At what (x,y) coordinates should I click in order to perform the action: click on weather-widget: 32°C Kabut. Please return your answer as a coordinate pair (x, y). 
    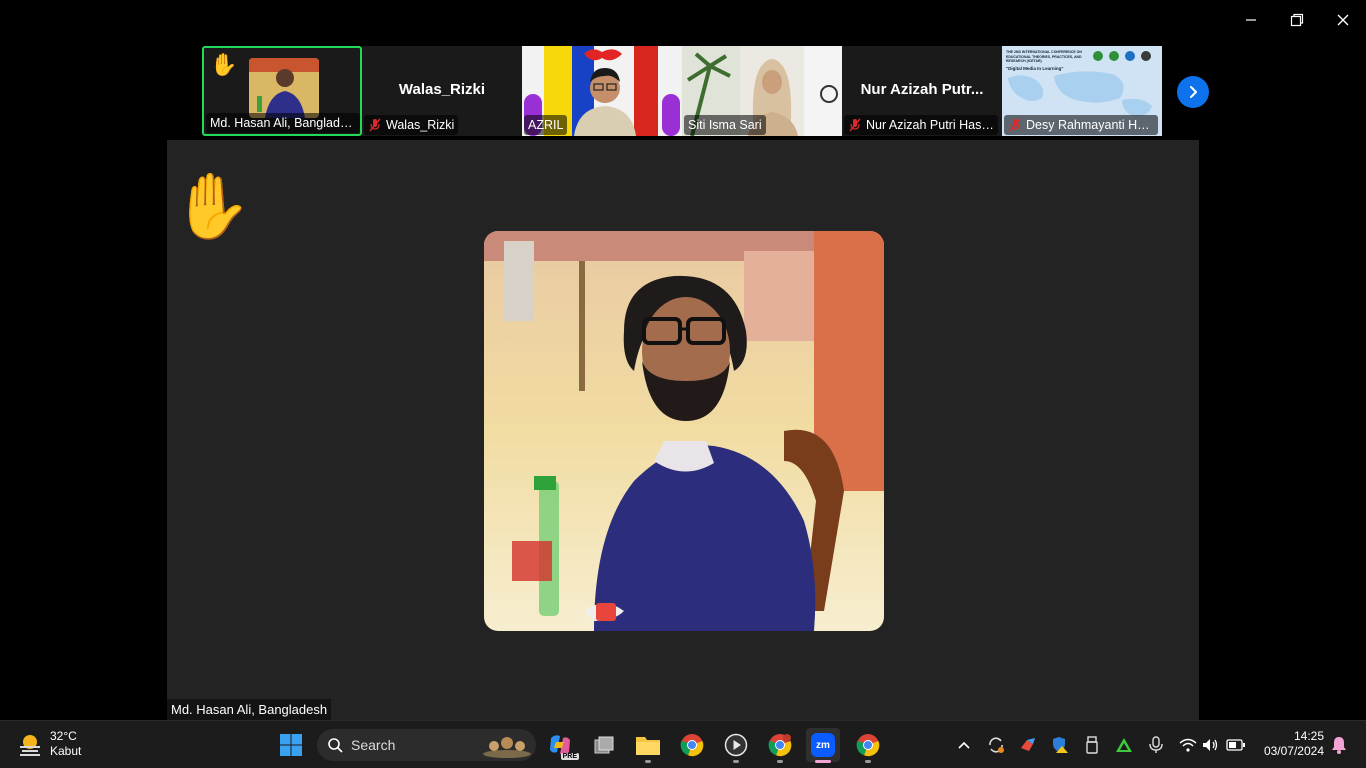
    Looking at the image, I should click on (48, 744).